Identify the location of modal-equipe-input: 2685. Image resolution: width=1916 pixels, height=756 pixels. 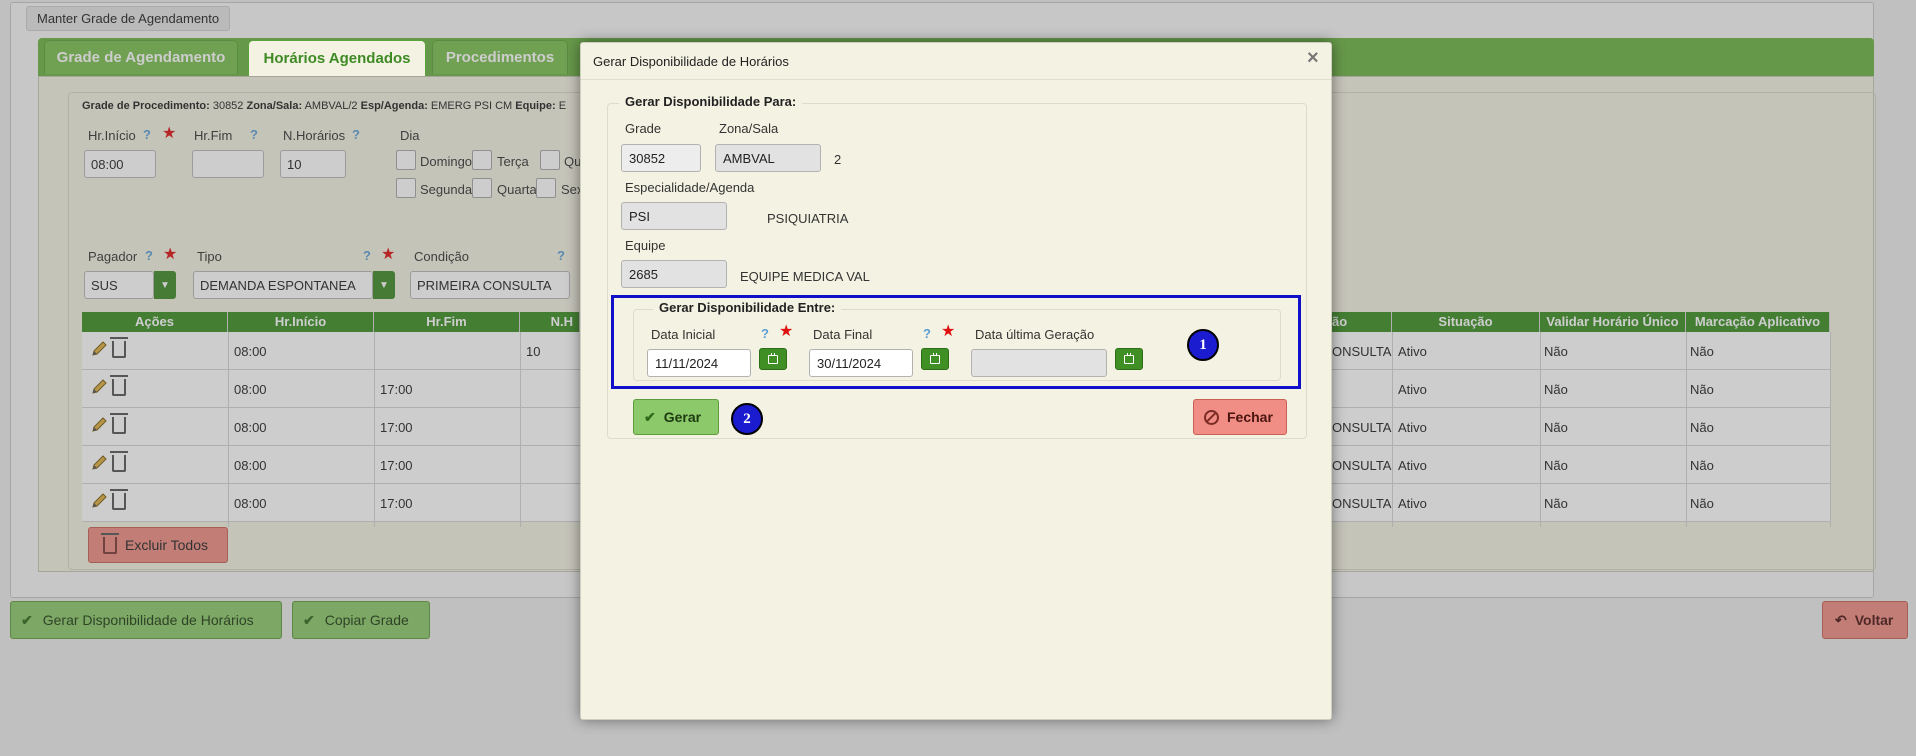
(674, 274).